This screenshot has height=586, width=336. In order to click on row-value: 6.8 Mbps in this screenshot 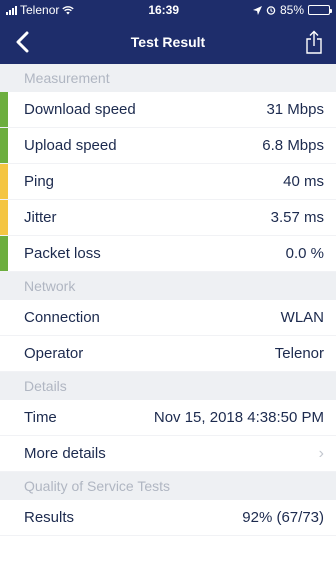, I will do `click(293, 145)`.